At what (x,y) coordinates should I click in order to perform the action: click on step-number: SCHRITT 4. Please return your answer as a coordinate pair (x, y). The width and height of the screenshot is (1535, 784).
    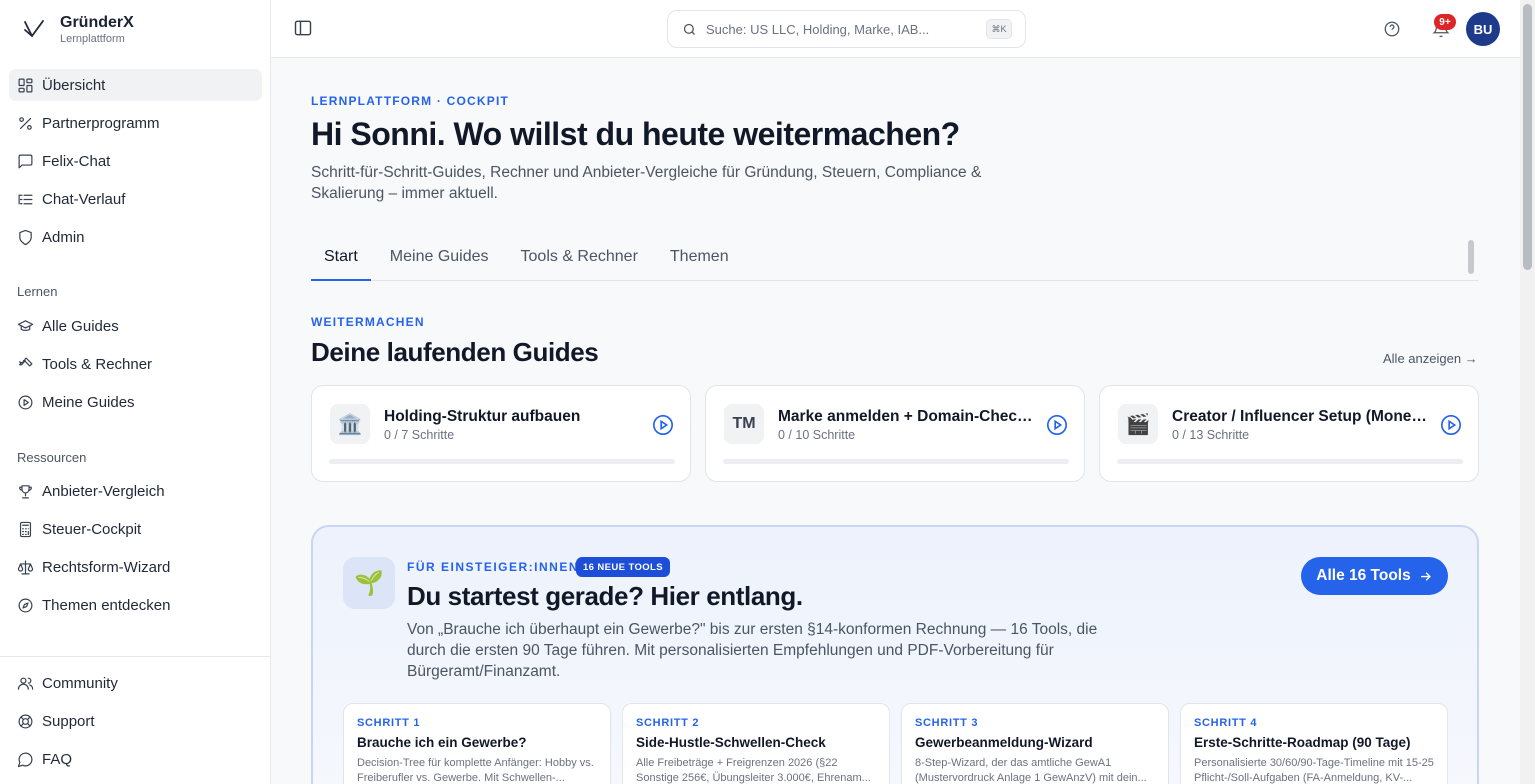
    Looking at the image, I should click on (1226, 723).